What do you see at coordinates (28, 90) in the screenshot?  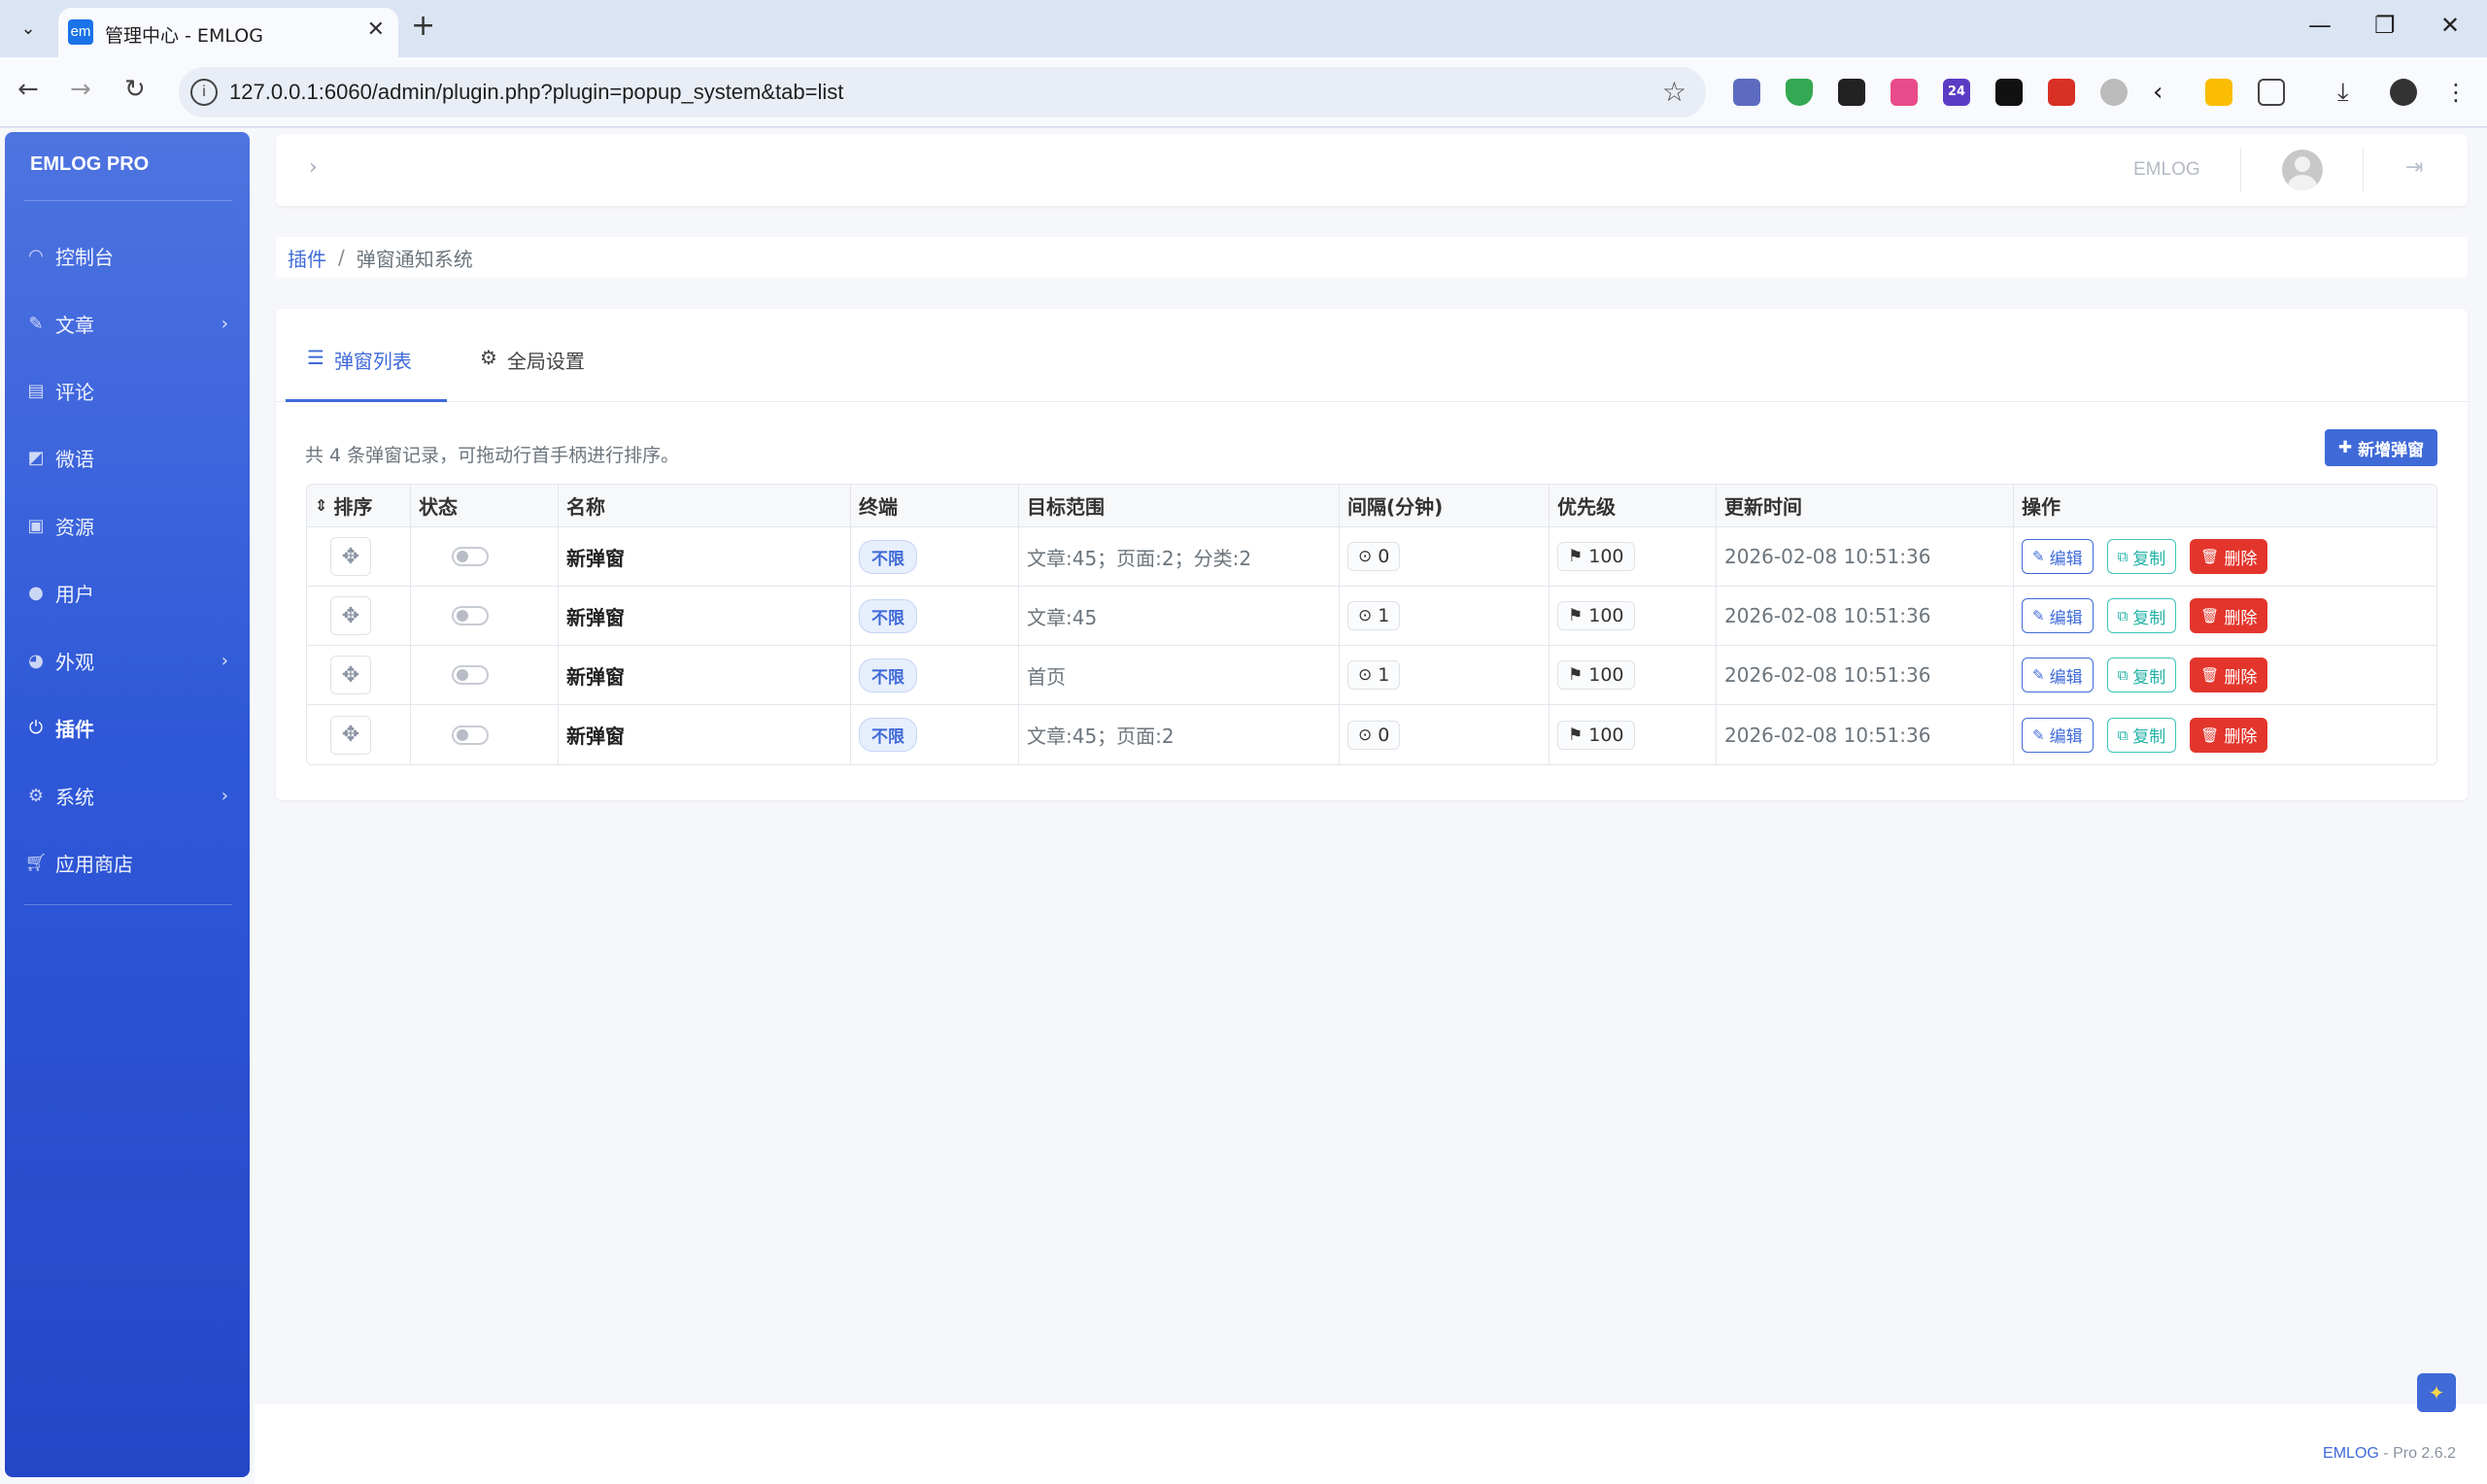 I see `back-icon: ←` at bounding box center [28, 90].